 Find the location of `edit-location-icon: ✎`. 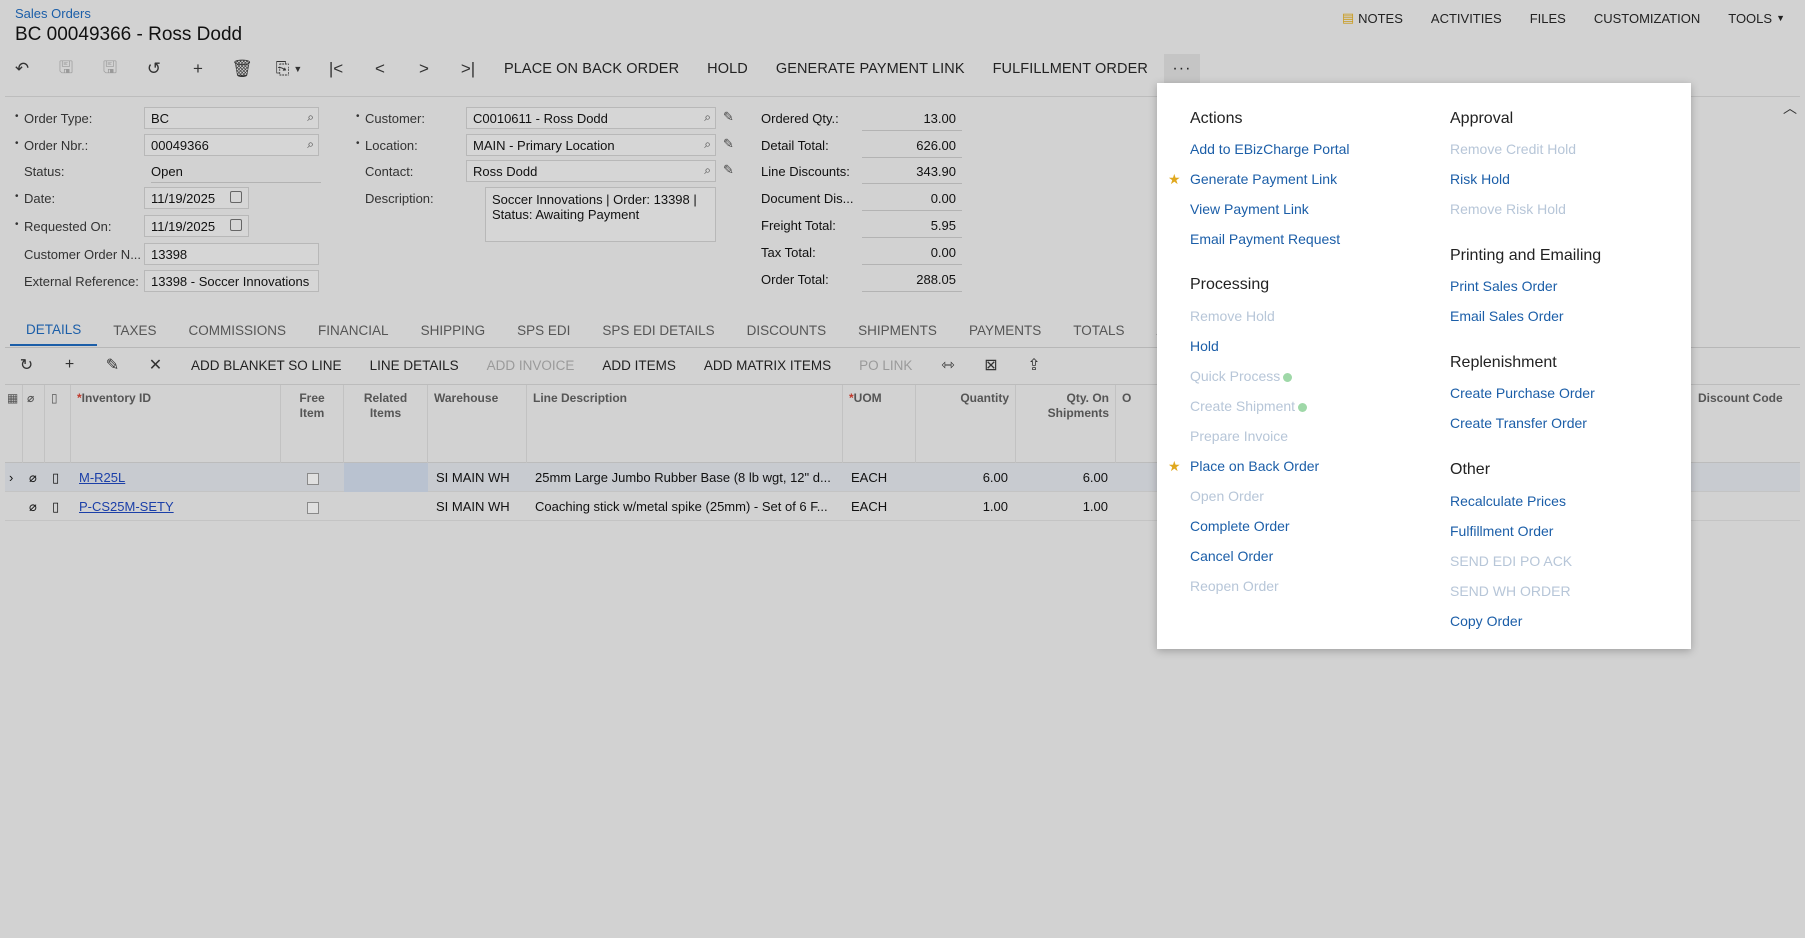

edit-location-icon: ✎ is located at coordinates (728, 144).